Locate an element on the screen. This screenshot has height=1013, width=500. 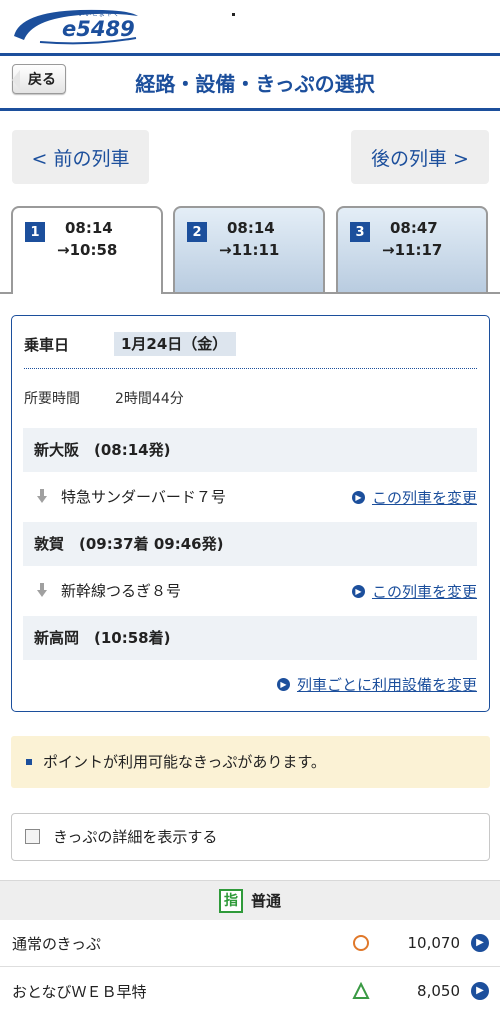
fare-name: 通常のきっぷ is located at coordinates (56, 944).